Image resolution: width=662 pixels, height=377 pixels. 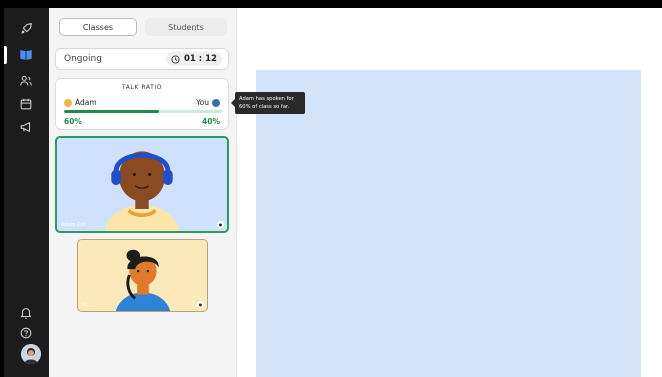 I want to click on status-label: Ongoing, so click(x=83, y=59).